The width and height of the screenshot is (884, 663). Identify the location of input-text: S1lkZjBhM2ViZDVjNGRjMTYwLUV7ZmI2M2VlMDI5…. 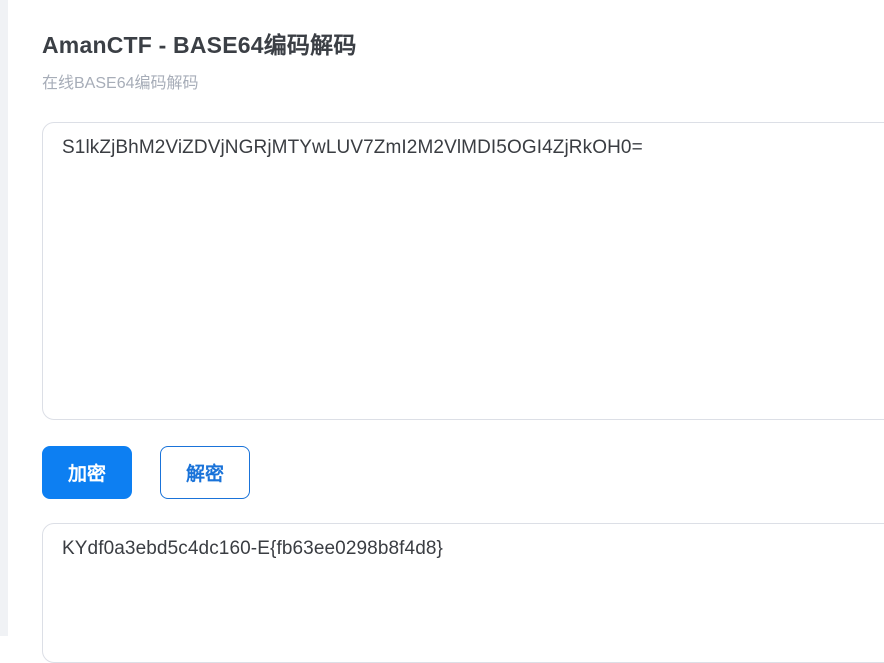
(352, 147).